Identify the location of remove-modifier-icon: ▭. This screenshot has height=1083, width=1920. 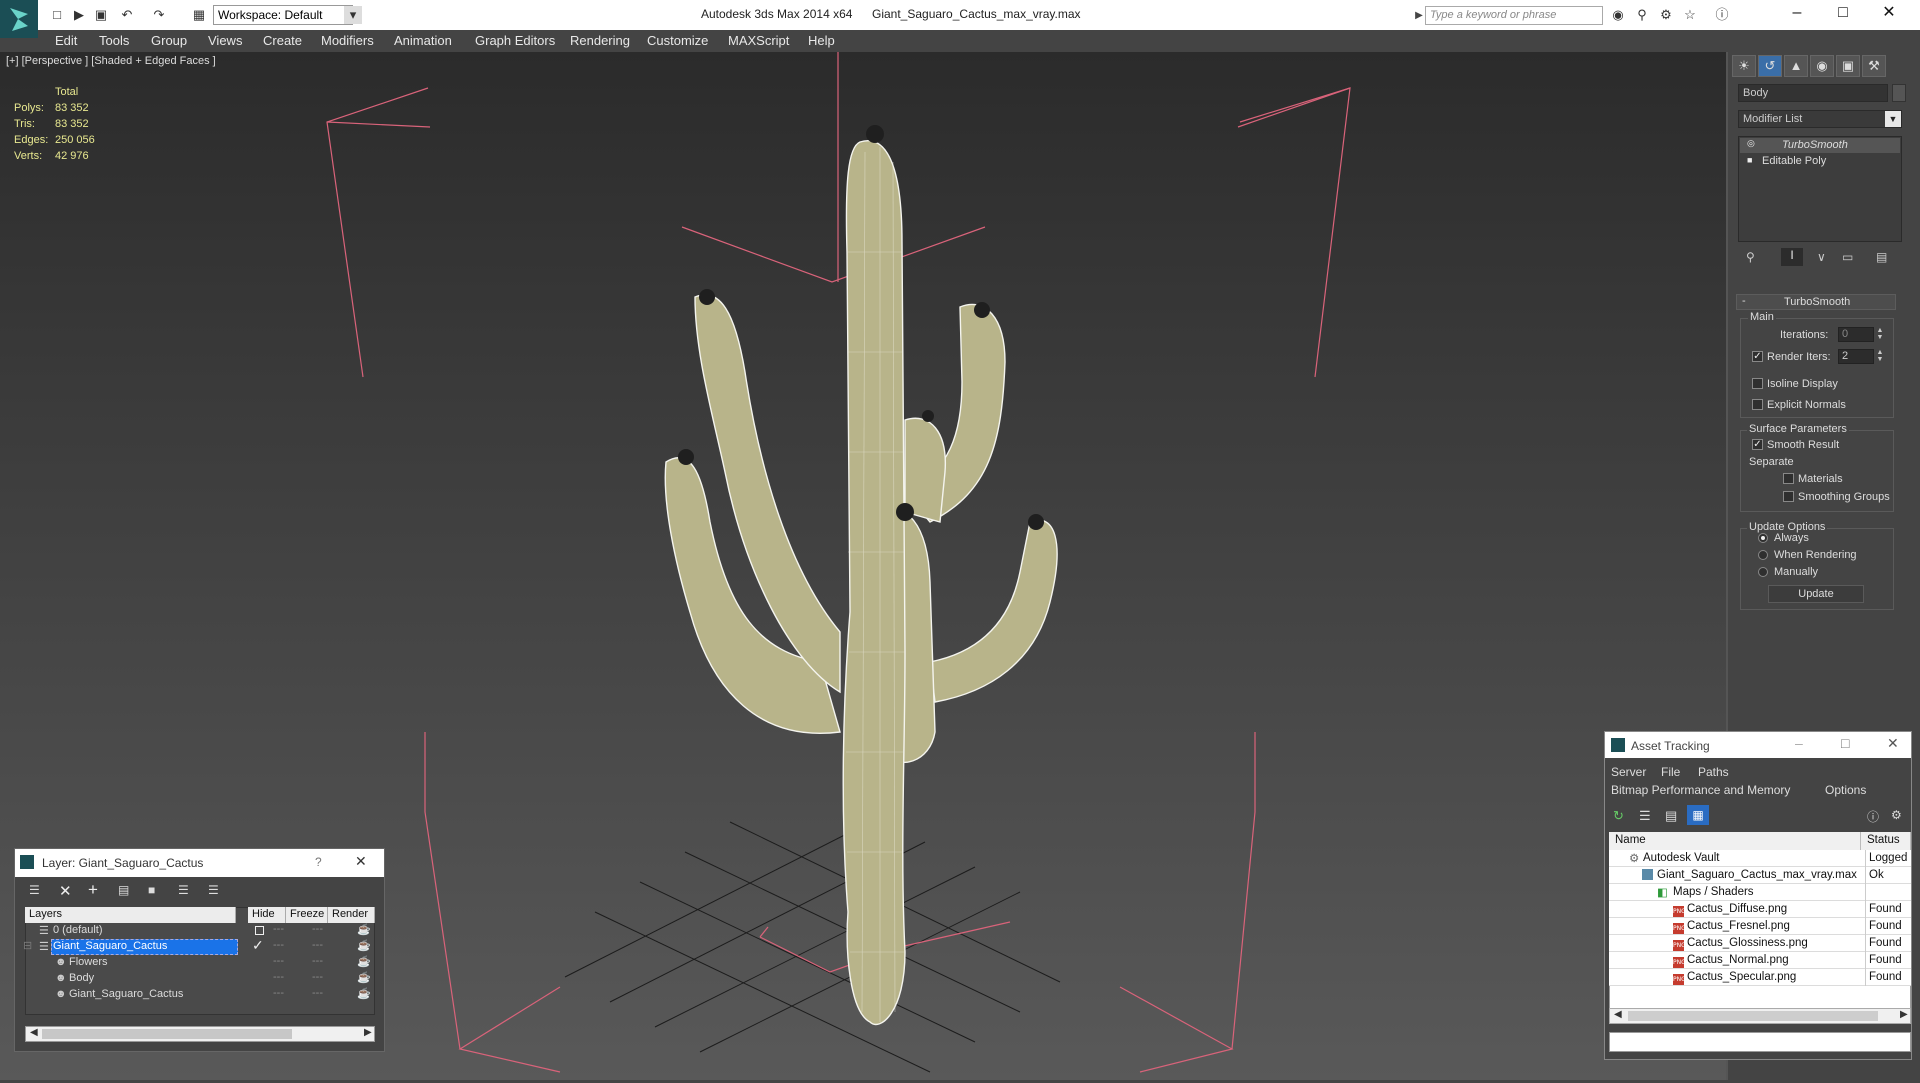
(1847, 257).